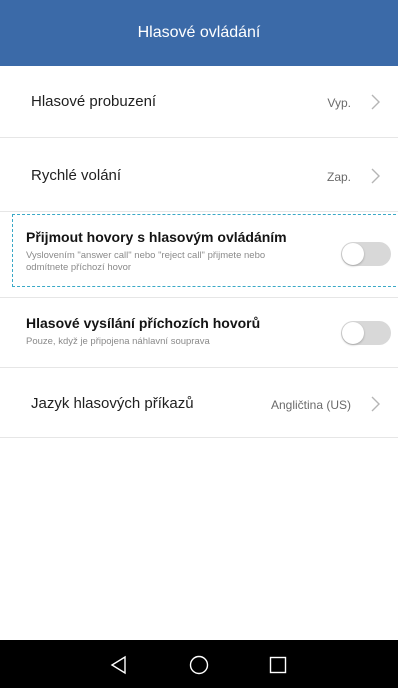 The width and height of the screenshot is (398, 688). What do you see at coordinates (76, 175) in the screenshot?
I see `setting-title: Rychlé volání` at bounding box center [76, 175].